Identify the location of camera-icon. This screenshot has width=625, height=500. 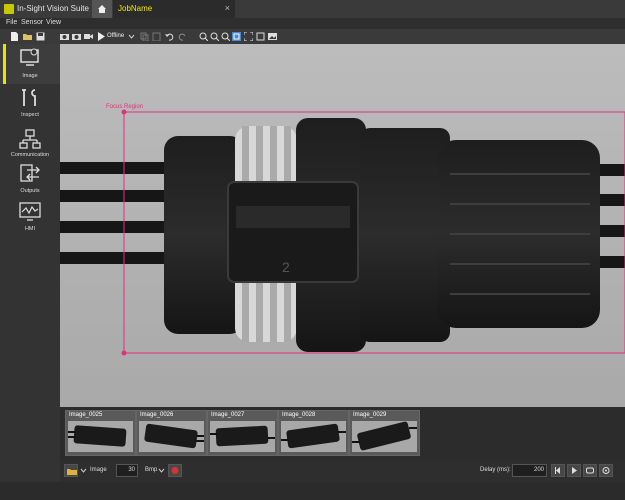
(64, 36).